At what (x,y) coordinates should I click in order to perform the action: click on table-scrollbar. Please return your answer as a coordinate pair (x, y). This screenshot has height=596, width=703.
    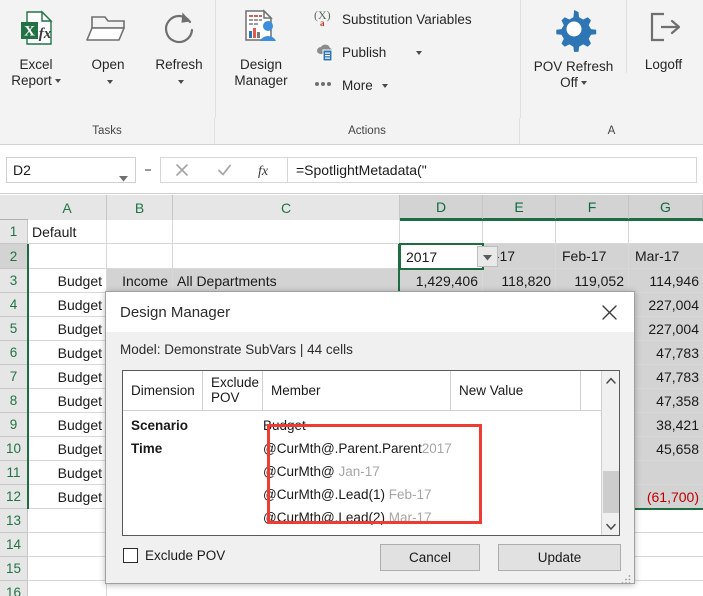
    Looking at the image, I should click on (610, 453).